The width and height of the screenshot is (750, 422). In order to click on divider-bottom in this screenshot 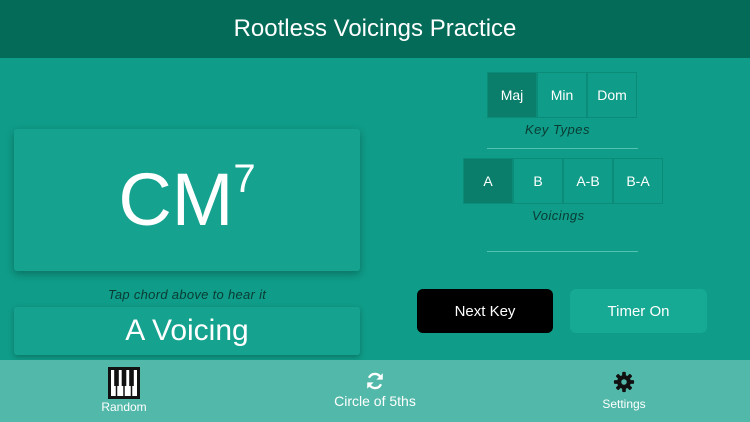, I will do `click(562, 251)`.